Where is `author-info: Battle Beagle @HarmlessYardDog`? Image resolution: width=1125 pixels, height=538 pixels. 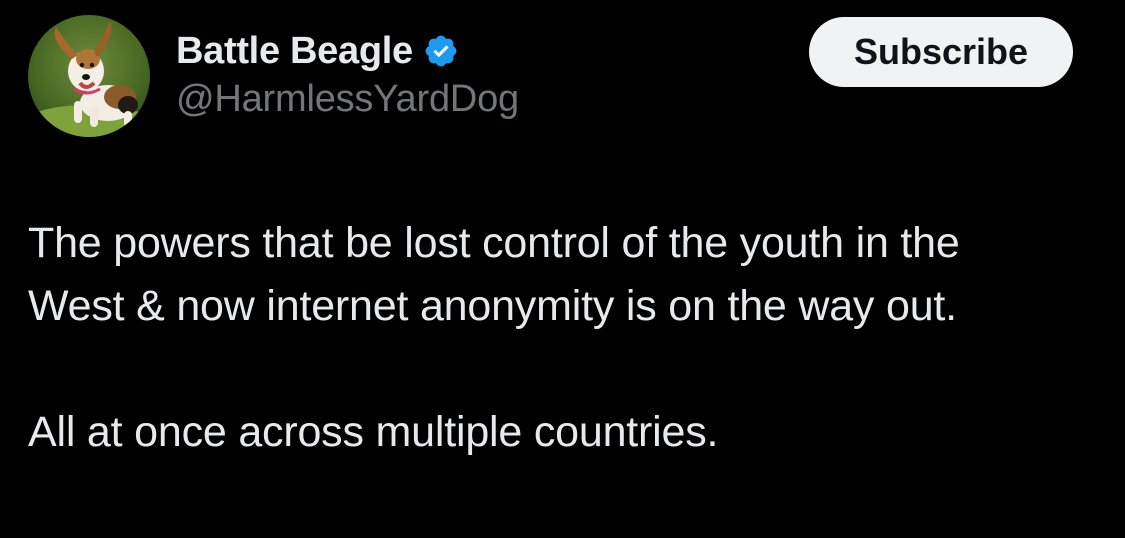
author-info: Battle Beagle @HarmlessYardDog is located at coordinates (347, 73).